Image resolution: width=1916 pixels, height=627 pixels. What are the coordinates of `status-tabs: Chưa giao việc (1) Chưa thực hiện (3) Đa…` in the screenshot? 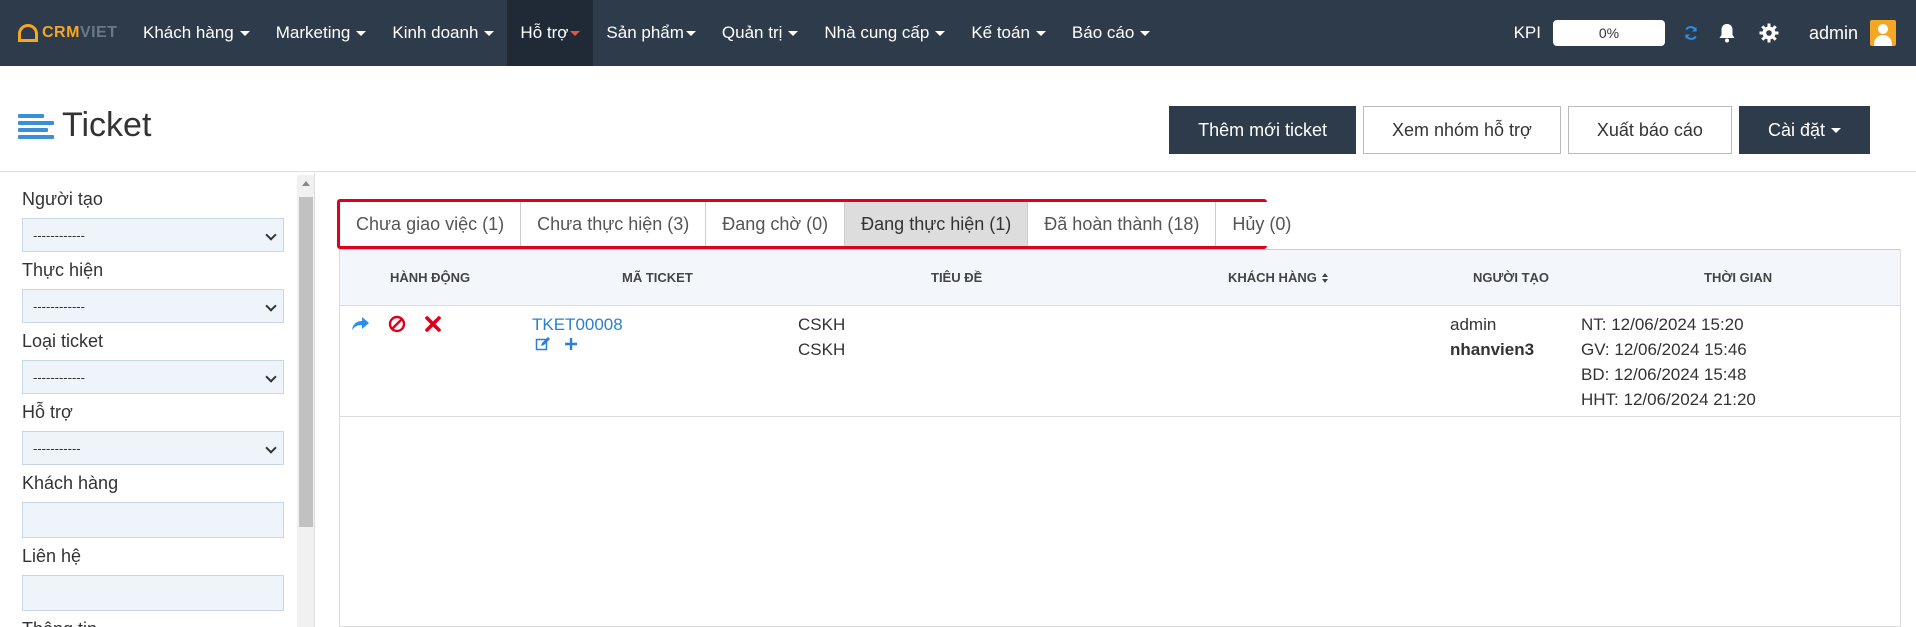 It's located at (824, 224).